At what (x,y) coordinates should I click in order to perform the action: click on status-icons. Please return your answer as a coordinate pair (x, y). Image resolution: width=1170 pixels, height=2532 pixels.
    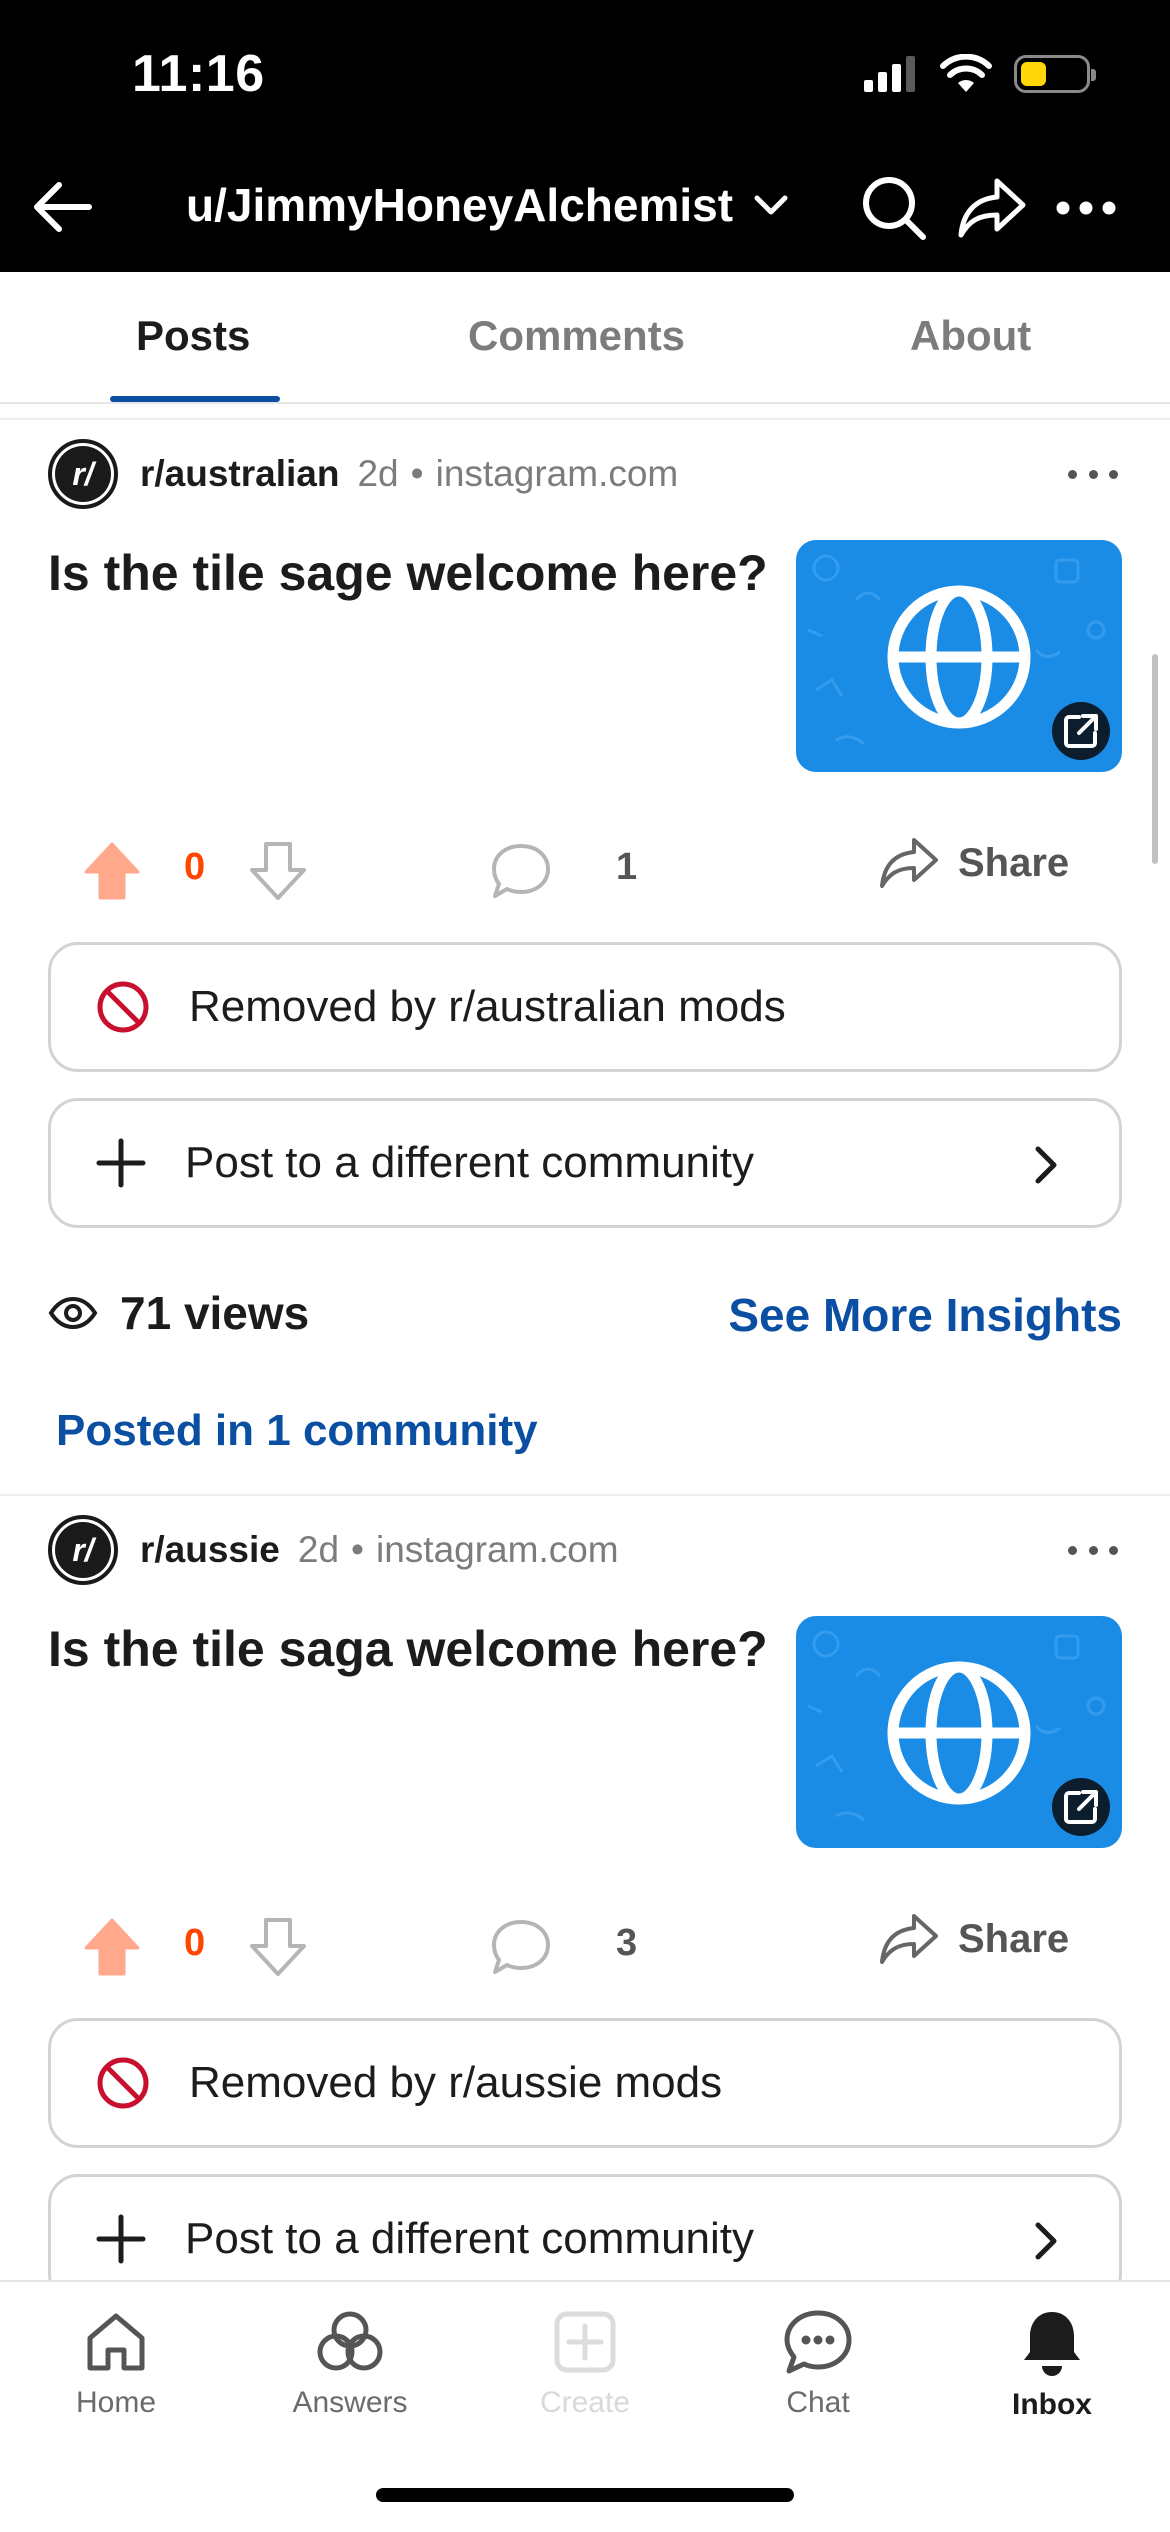
    Looking at the image, I should click on (979, 74).